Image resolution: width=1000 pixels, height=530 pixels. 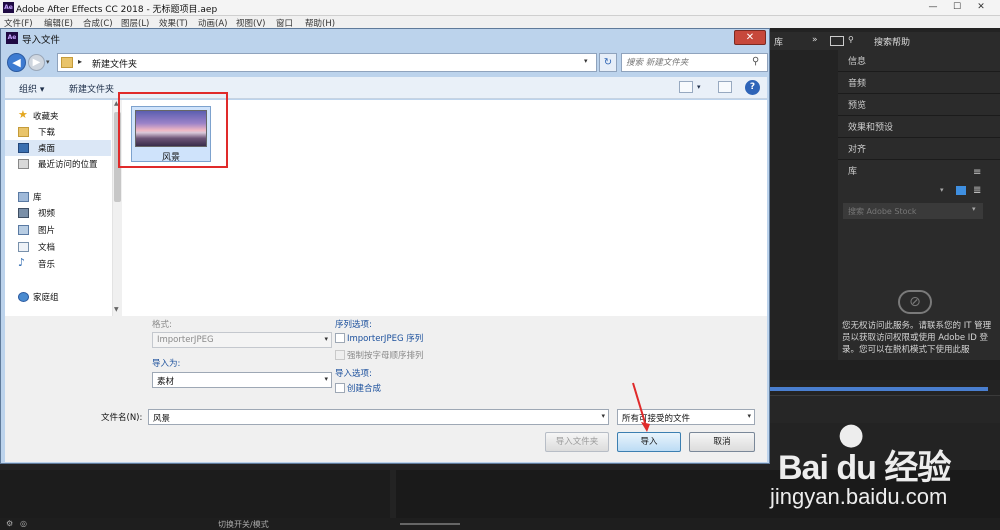 What do you see at coordinates (58, 247) in the screenshot?
I see `nav-documents: 文档` at bounding box center [58, 247].